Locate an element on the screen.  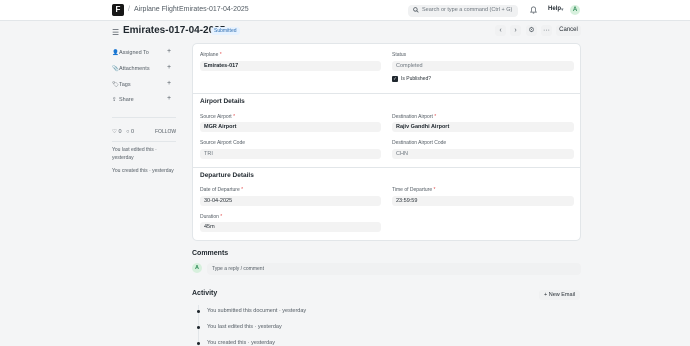
source-airport-code-label: Source Airport Code is located at coordinates (223, 143).